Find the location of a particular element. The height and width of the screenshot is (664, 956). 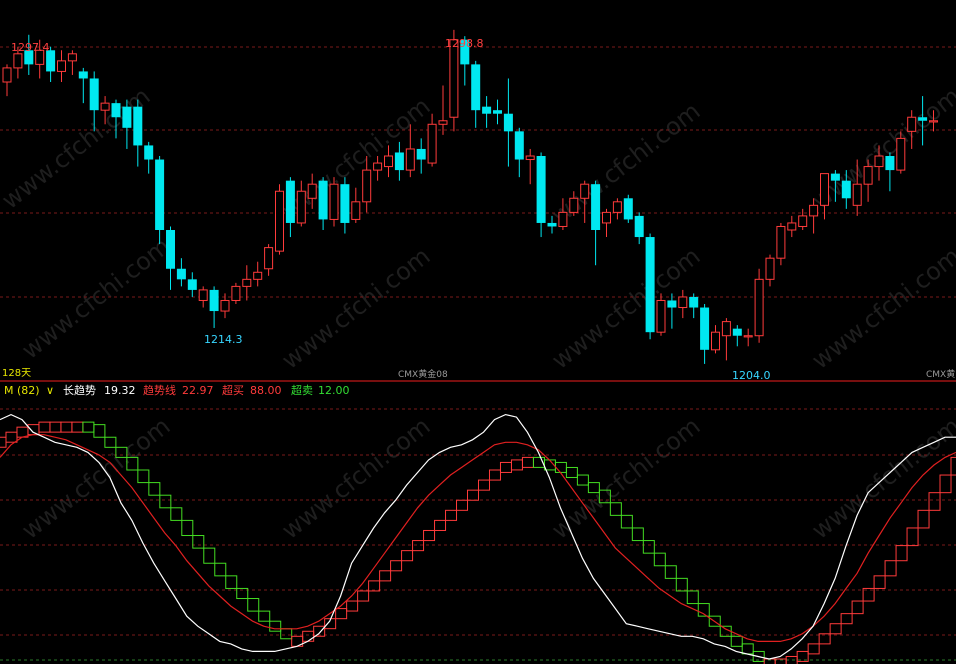

price-high-mid-label: 1298.8 is located at coordinates (464, 43).